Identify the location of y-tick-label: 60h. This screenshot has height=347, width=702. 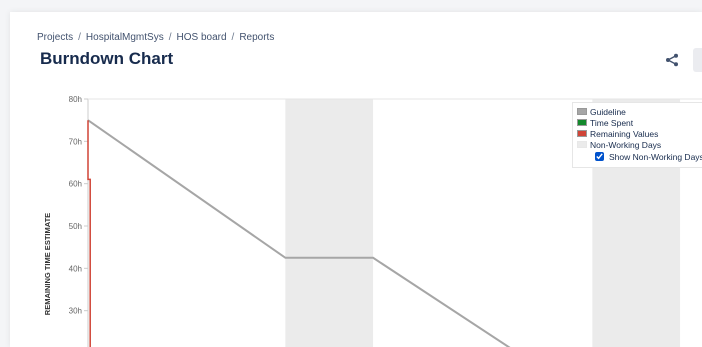
(75, 184).